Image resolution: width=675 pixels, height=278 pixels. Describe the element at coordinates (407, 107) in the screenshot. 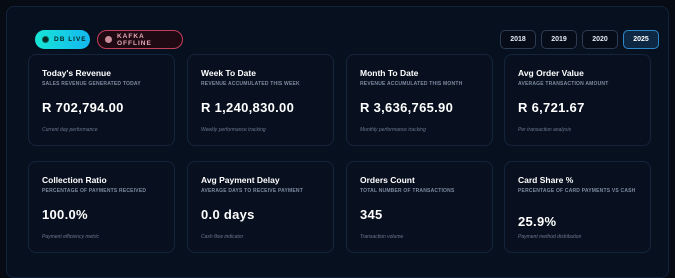

I see `card-value: R 3,636,765.90` at that location.